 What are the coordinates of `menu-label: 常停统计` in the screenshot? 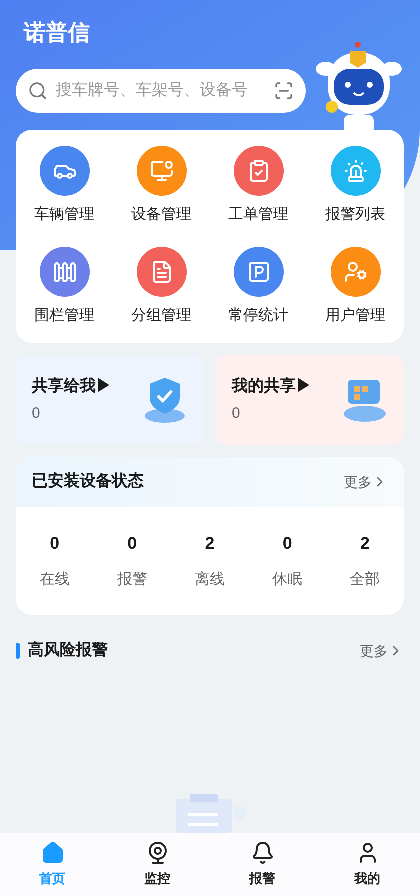 It's located at (258, 315).